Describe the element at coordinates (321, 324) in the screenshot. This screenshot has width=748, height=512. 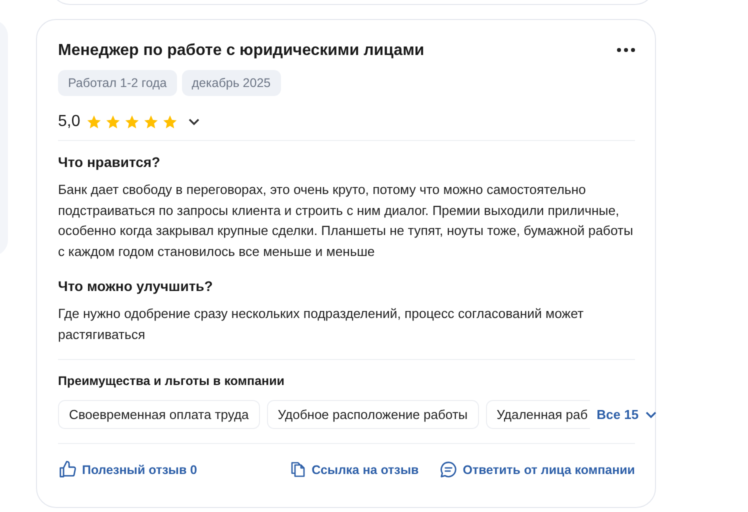
I see `review-text: Где нужно одобрение сразу нескольких подразделений, процесс согласований может растягиваться` at that location.